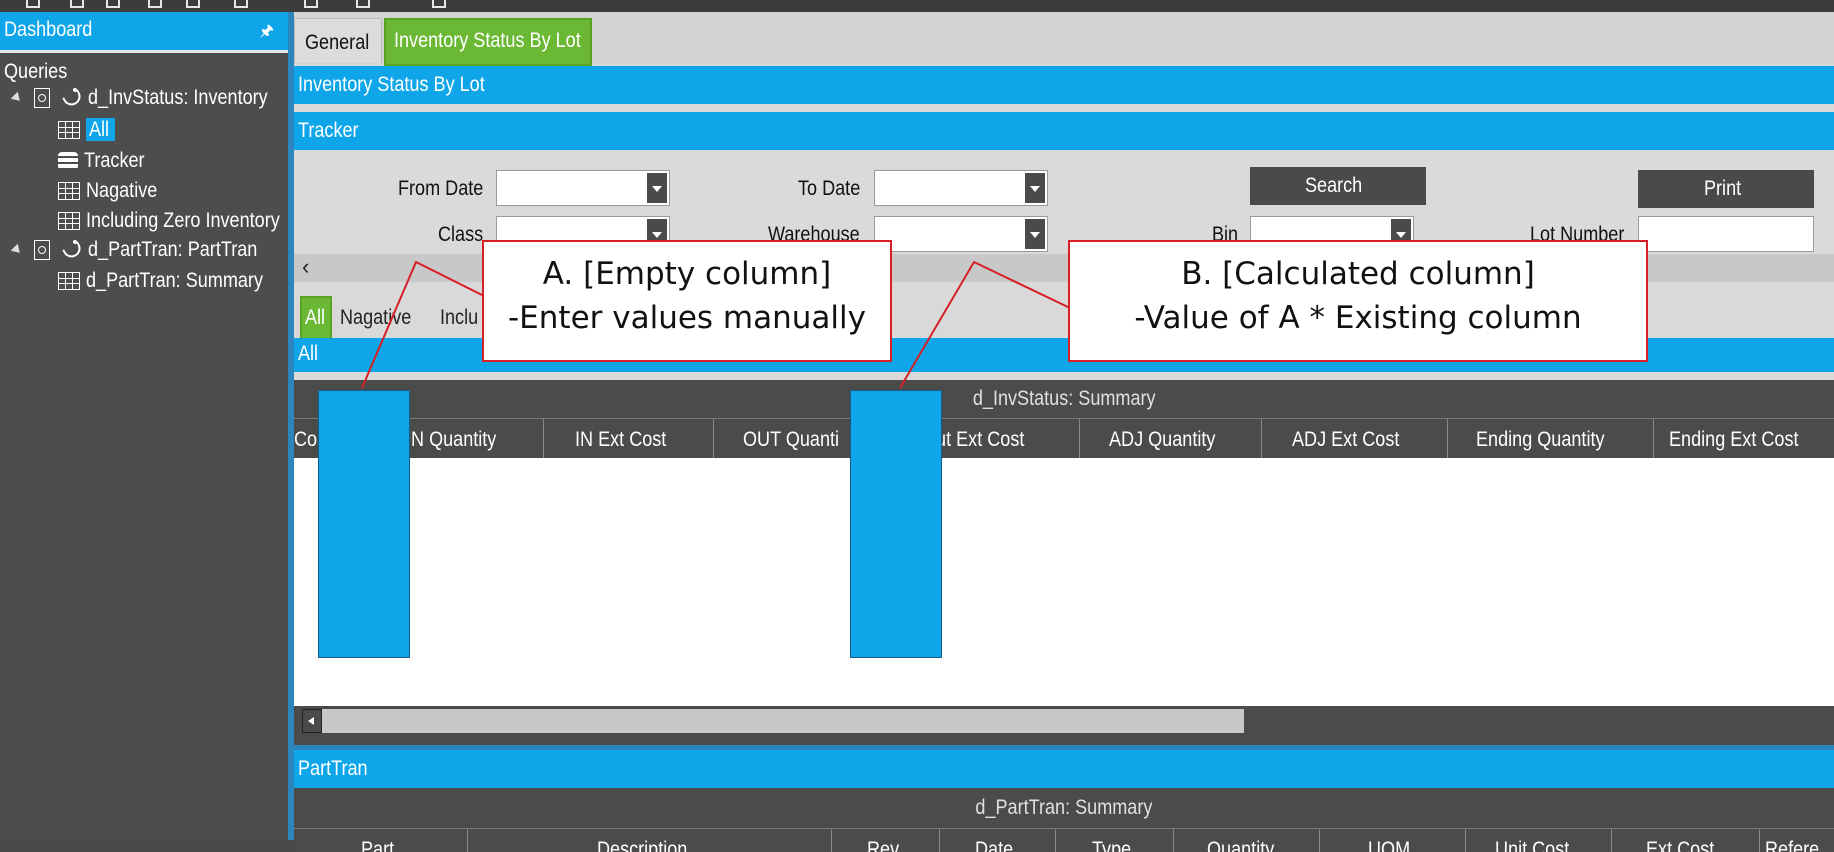  What do you see at coordinates (338, 40) in the screenshot?
I see `tab-general: General` at bounding box center [338, 40].